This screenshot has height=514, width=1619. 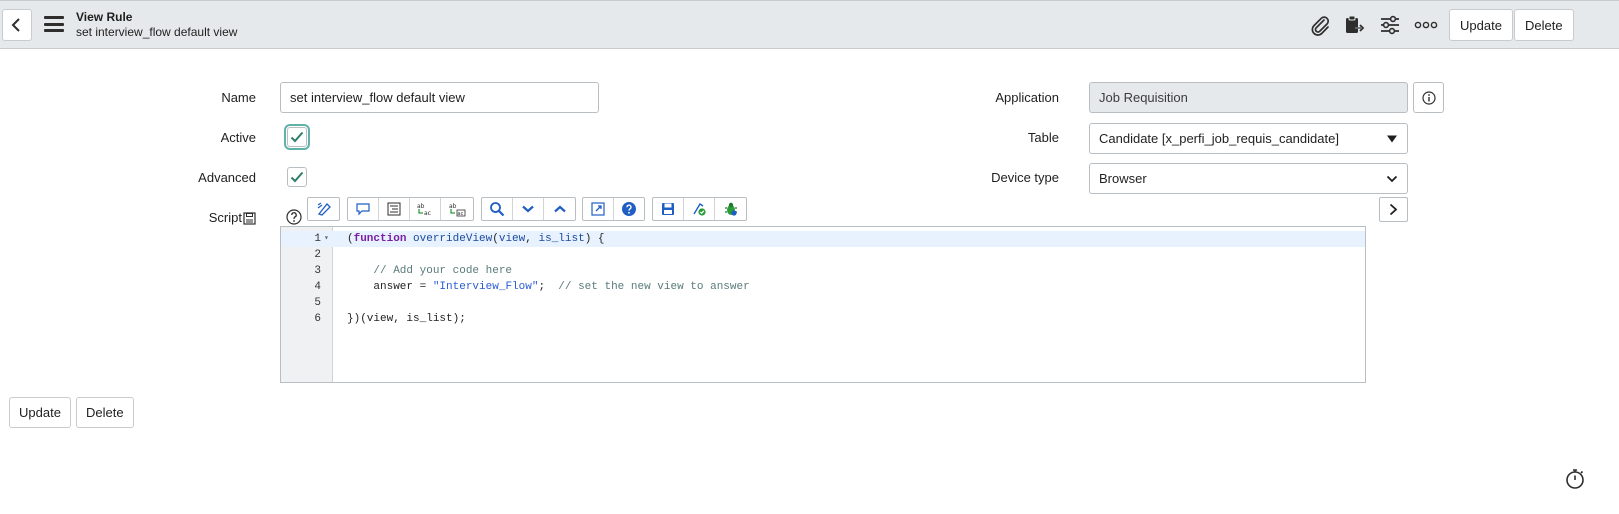 What do you see at coordinates (1544, 25) in the screenshot?
I see `header-delete-button: Delete` at bounding box center [1544, 25].